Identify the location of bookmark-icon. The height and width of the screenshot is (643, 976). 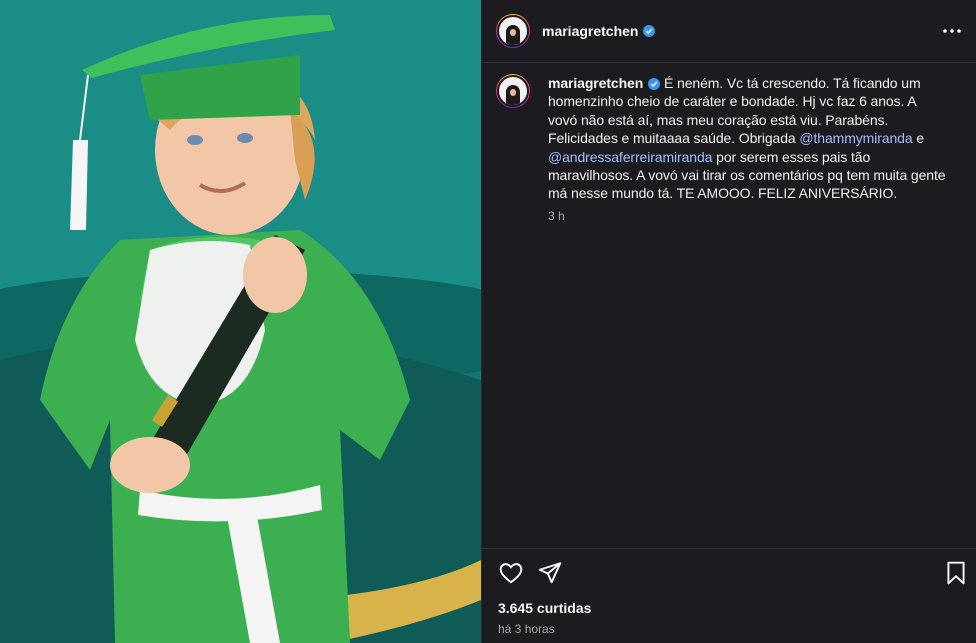
(956, 573).